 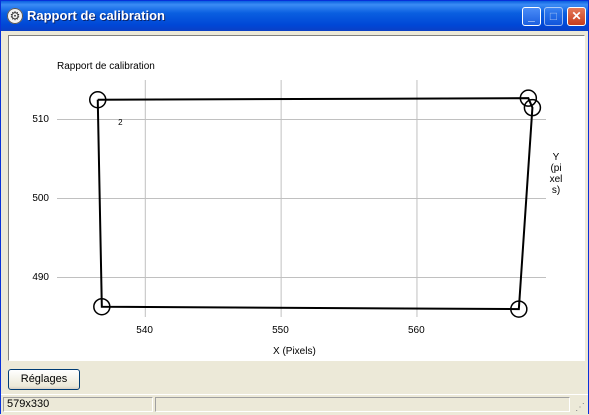 What do you see at coordinates (44, 379) in the screenshot?
I see `settings-button: Réglages` at bounding box center [44, 379].